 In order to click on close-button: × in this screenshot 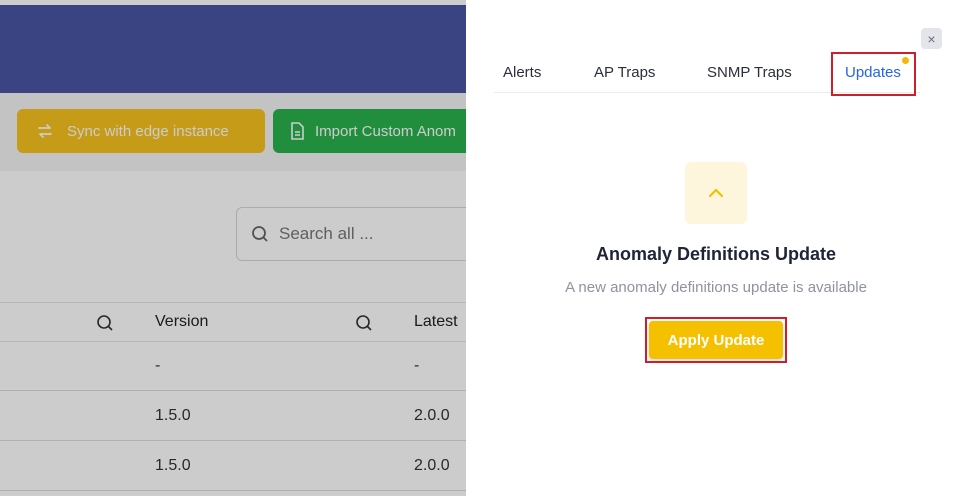, I will do `click(931, 38)`.